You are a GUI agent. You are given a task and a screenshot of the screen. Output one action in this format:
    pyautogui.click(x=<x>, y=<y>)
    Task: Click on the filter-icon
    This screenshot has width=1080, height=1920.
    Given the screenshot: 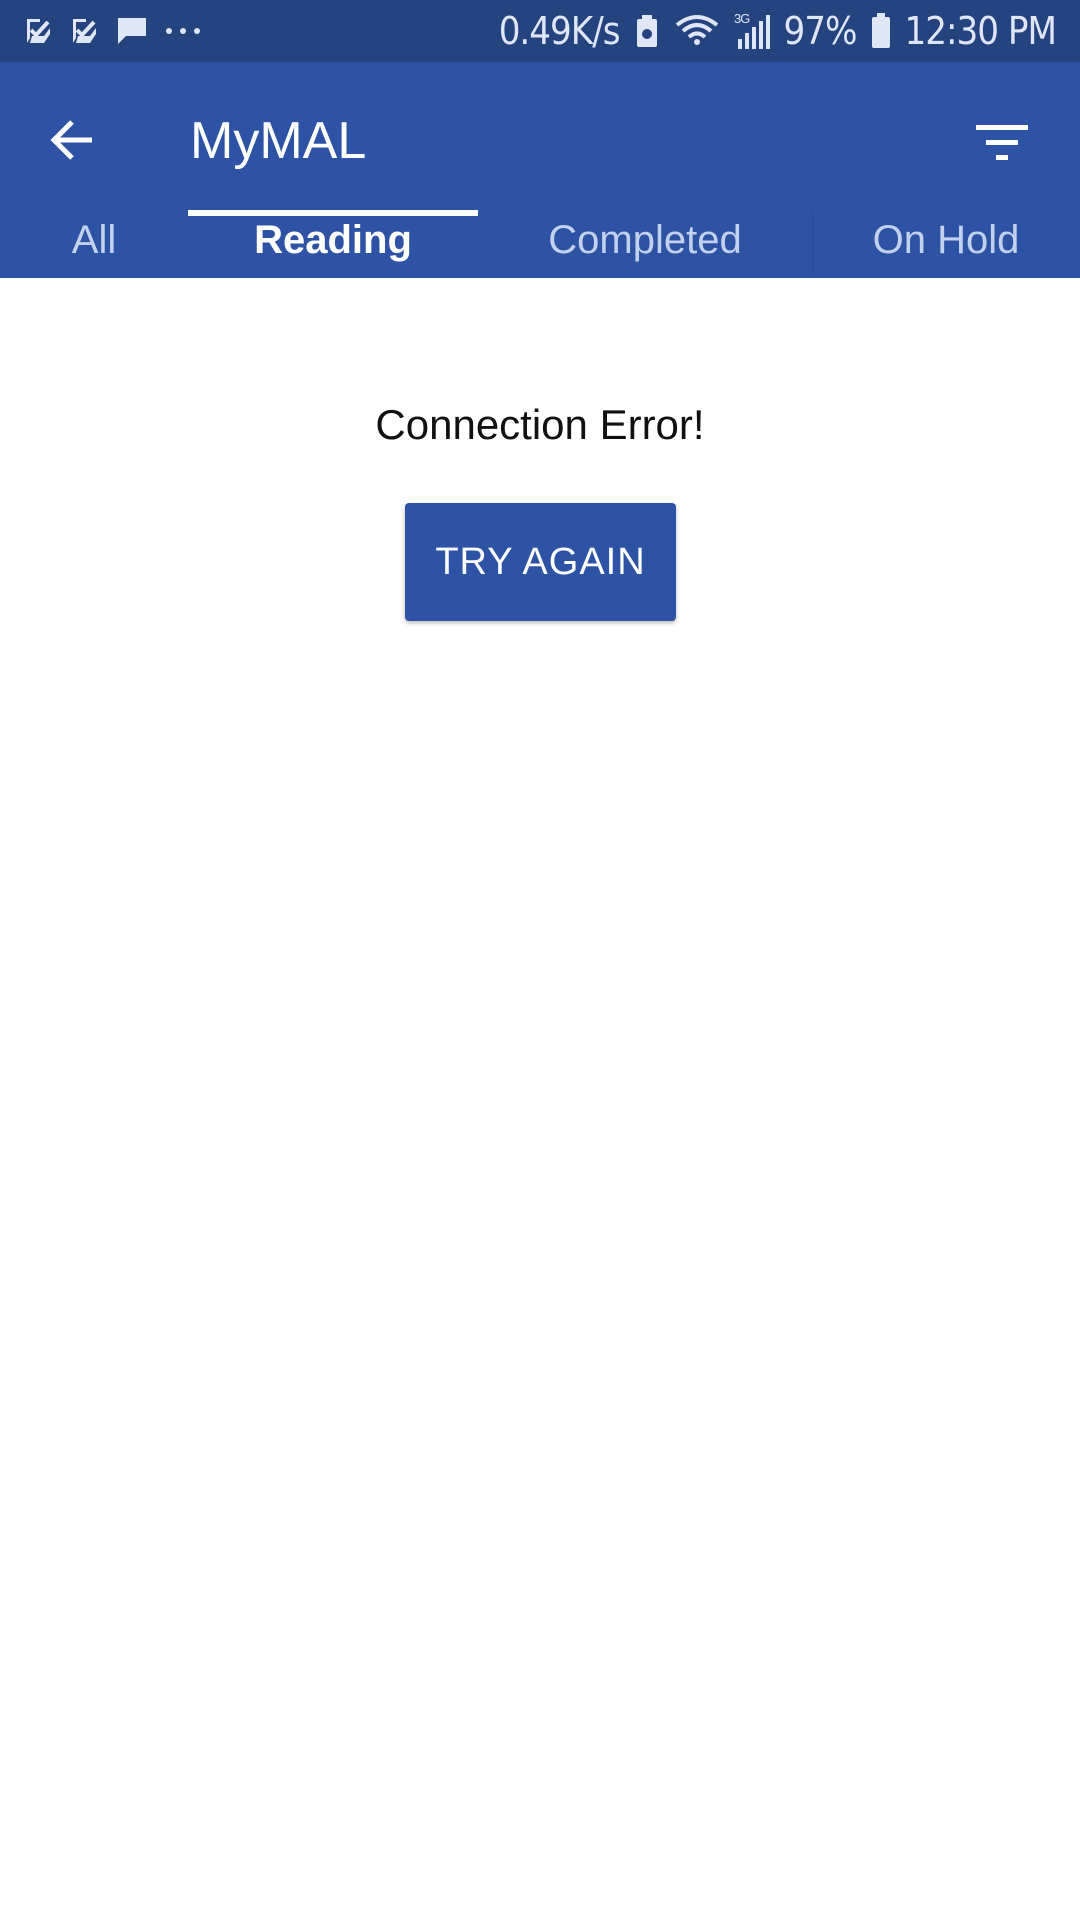 What is the action you would take?
    pyautogui.click(x=1002, y=144)
    